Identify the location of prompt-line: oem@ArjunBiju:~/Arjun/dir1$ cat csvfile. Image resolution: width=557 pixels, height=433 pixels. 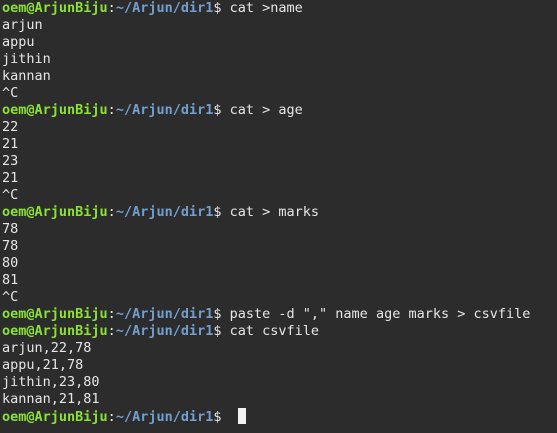
(279, 331).